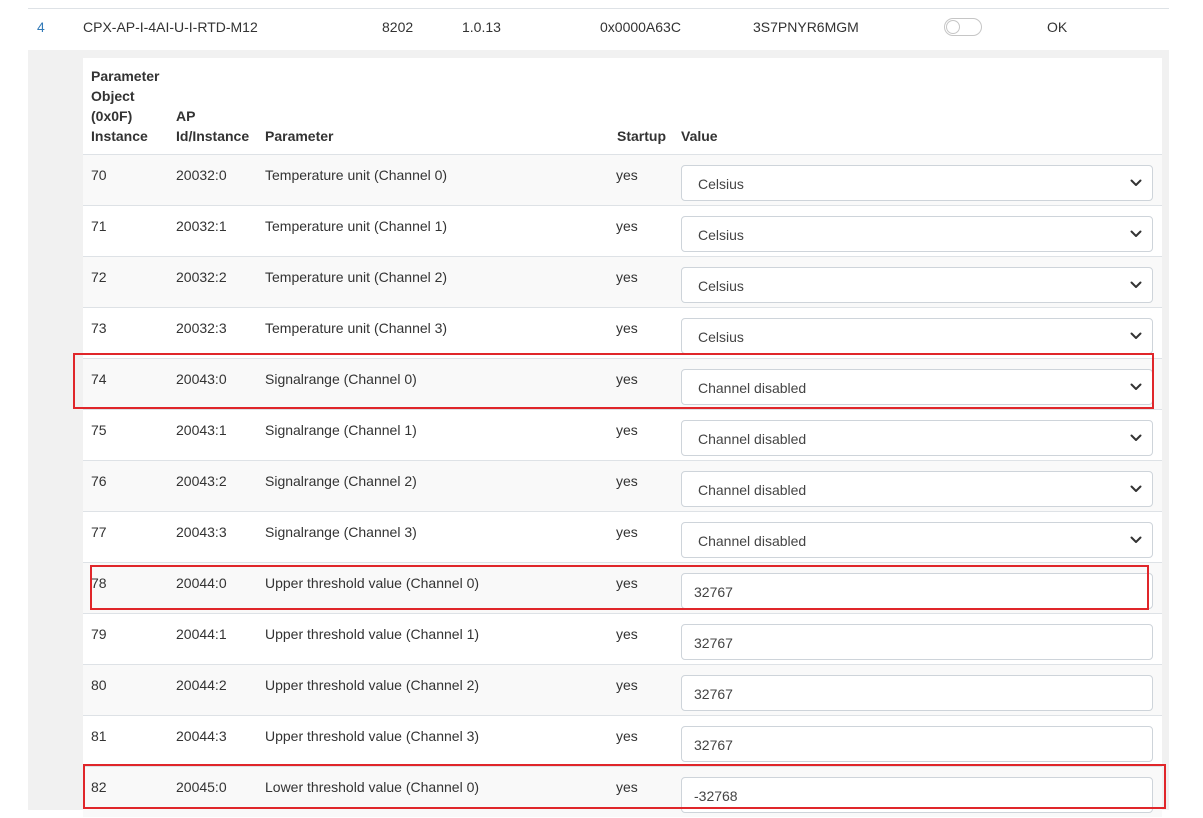  Describe the element at coordinates (41, 27) in the screenshot. I see `module-index: 4` at that location.